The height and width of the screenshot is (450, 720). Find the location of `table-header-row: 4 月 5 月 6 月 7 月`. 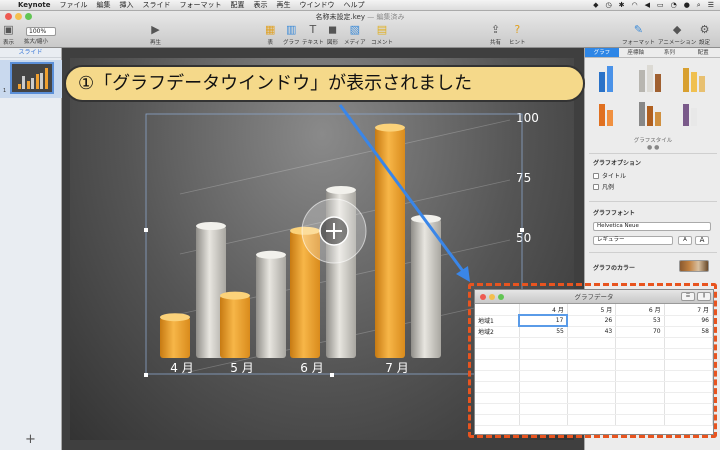

table-header-row: 4 月 5 月 6 月 7 月 is located at coordinates (594, 310).